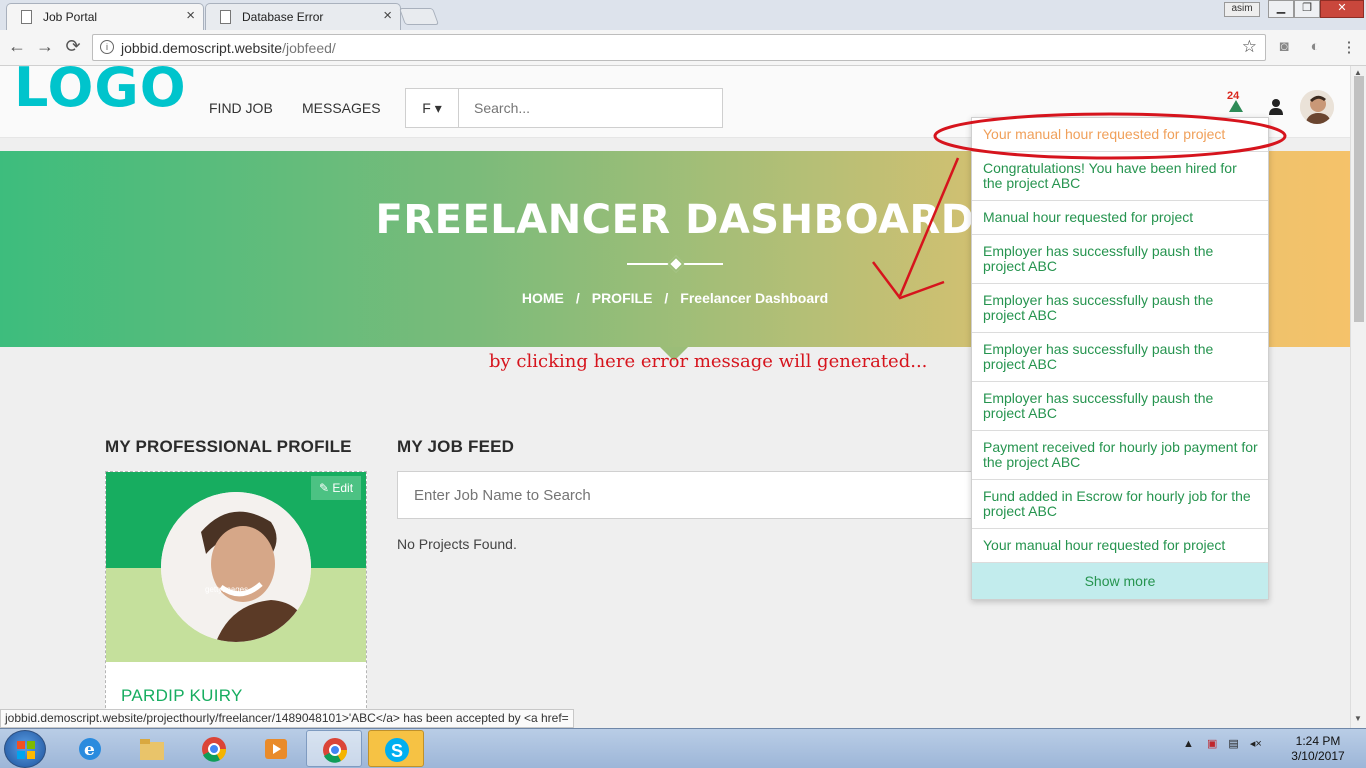 The height and width of the screenshot is (768, 1366). I want to click on search-filter-label: F, so click(426, 108).